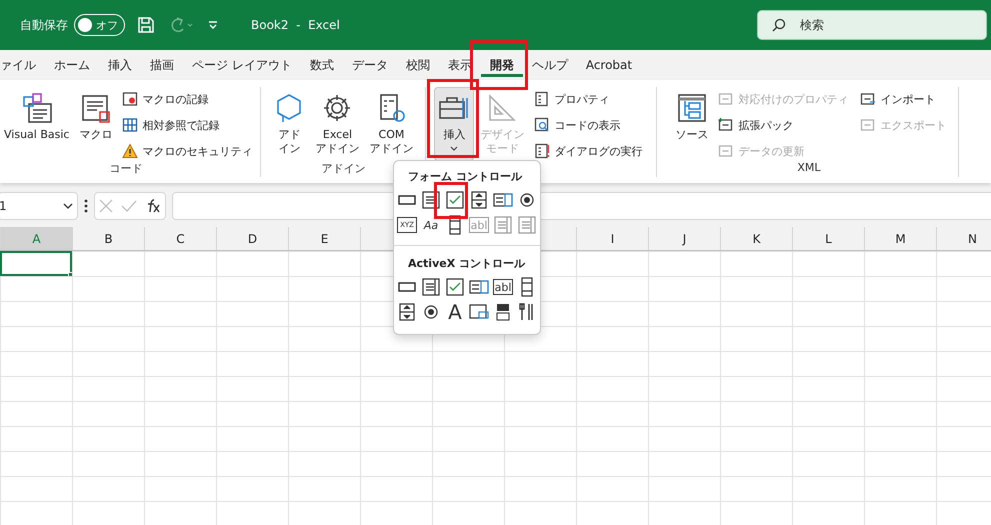 The height and width of the screenshot is (525, 991). What do you see at coordinates (295, 25) in the screenshot?
I see `window-title: Book2 - Excel` at bounding box center [295, 25].